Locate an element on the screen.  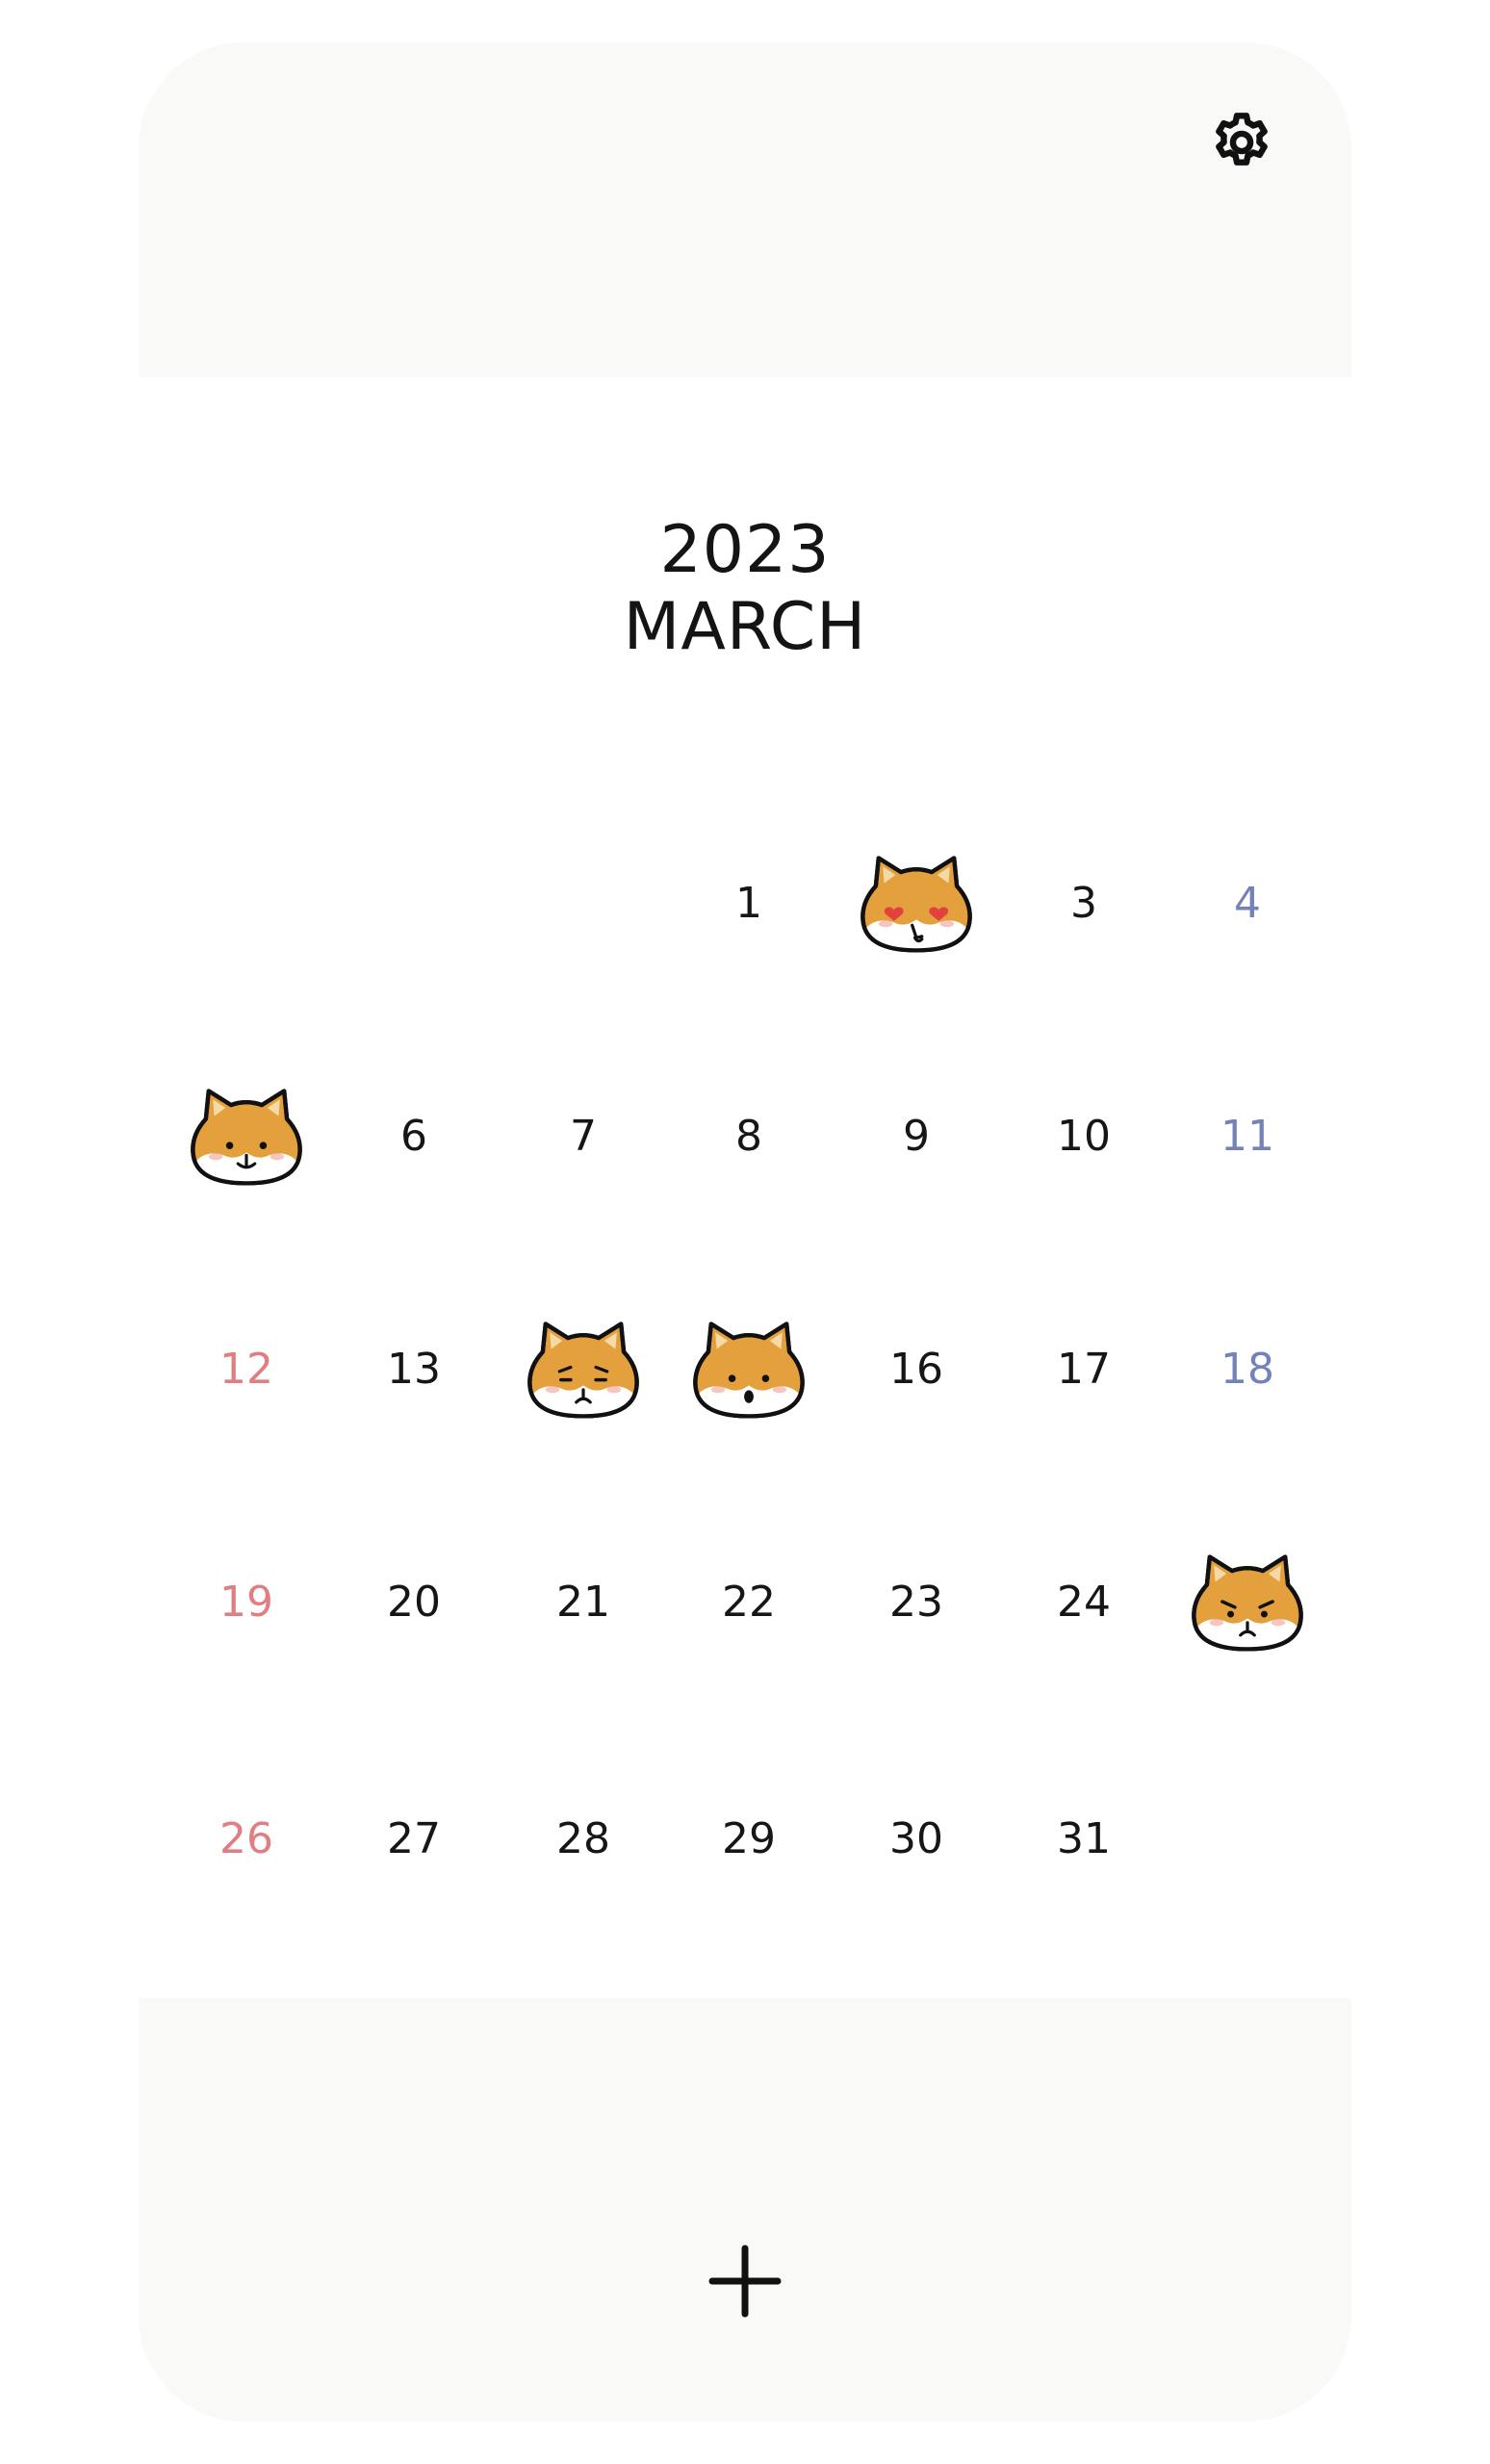
day-cell-26: 26 is located at coordinates (246, 1838).